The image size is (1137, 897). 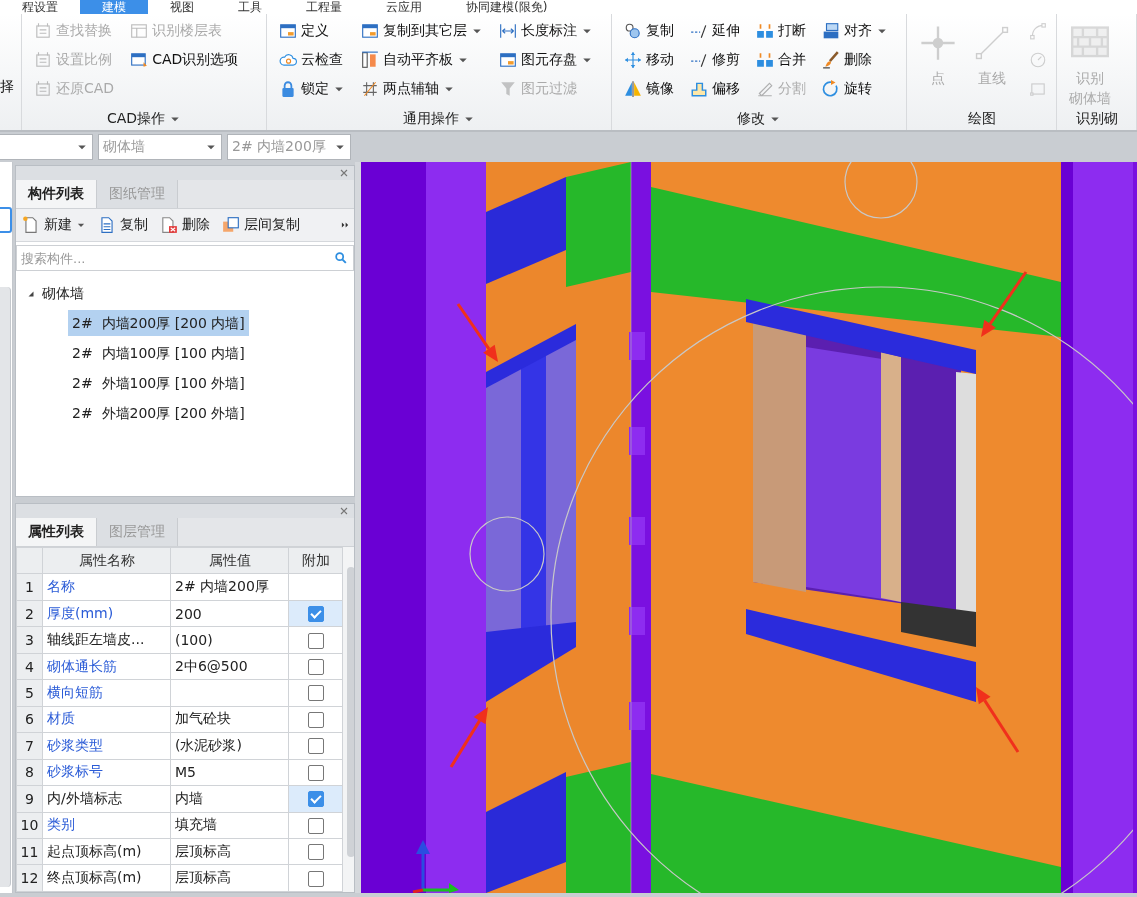 What do you see at coordinates (29, 613) in the screenshot?
I see `row-number: 2` at bounding box center [29, 613].